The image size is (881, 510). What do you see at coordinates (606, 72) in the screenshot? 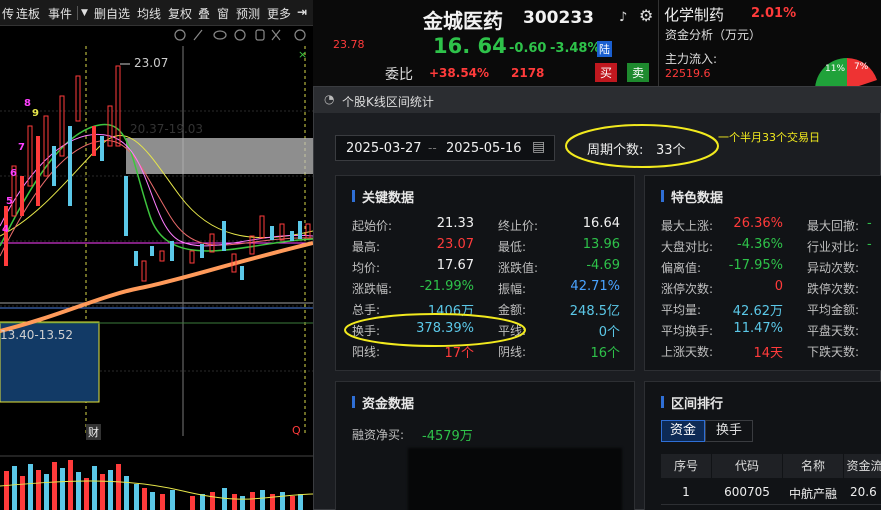
I see `buy-button: 买` at bounding box center [606, 72].